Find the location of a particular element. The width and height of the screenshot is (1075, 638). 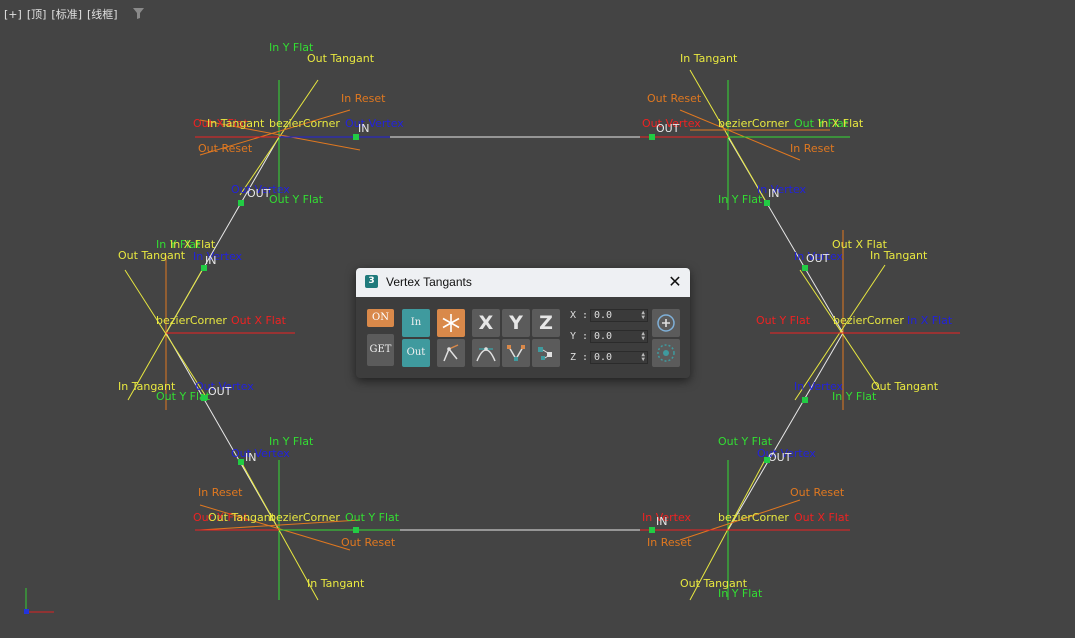

x-field-label: X : is located at coordinates (579, 315).